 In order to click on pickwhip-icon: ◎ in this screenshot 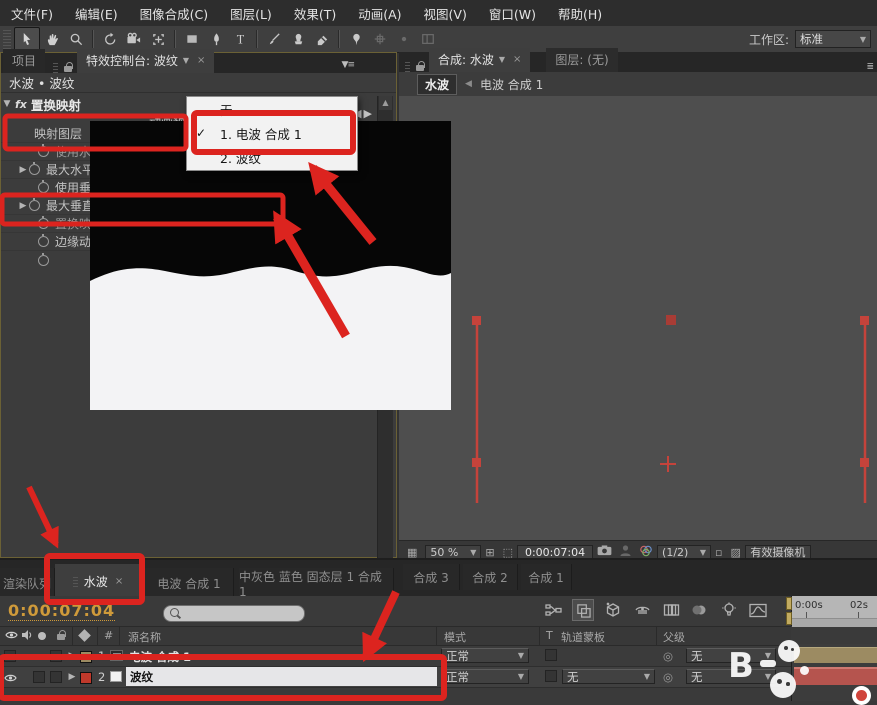, I will do `click(668, 677)`.